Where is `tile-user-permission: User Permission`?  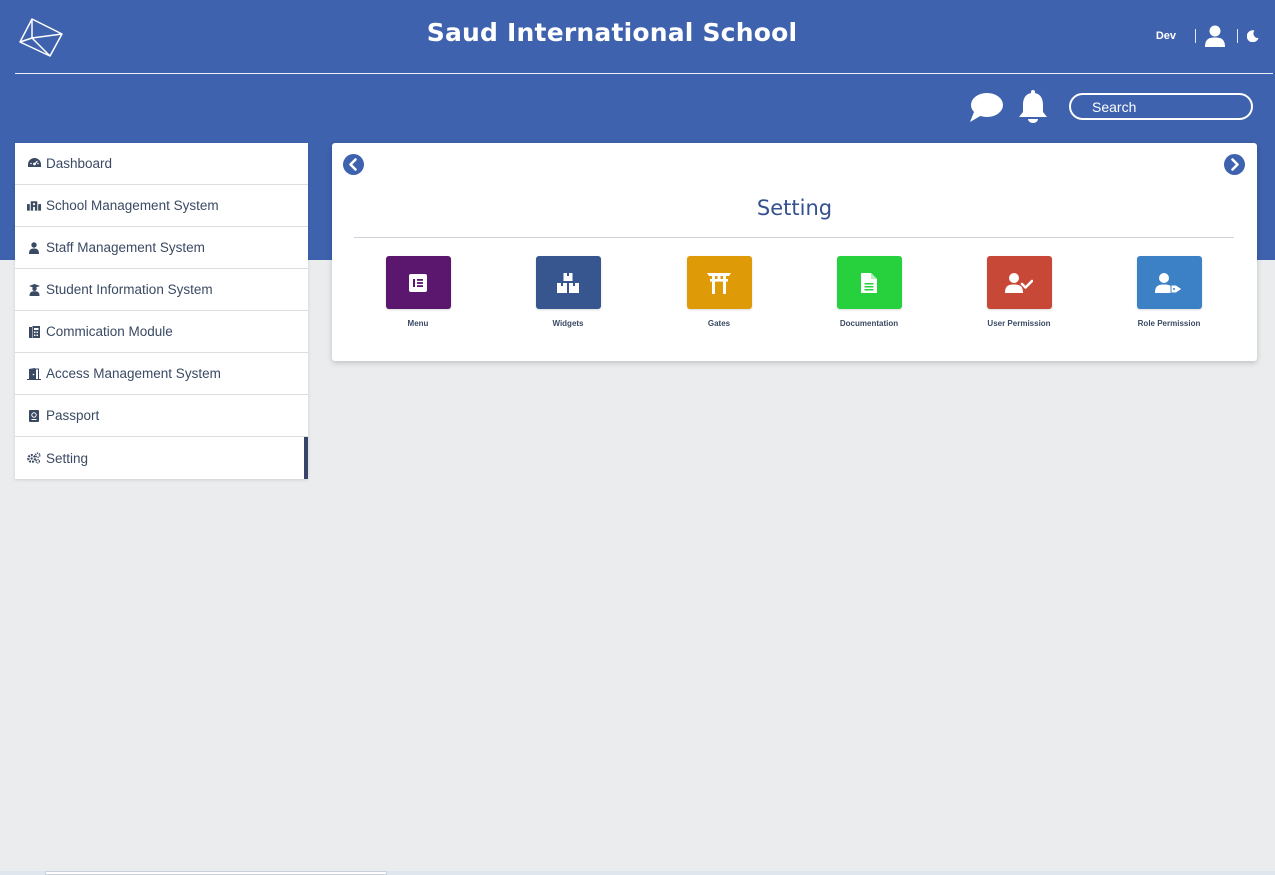 tile-user-permission: User Permission is located at coordinates (1019, 292).